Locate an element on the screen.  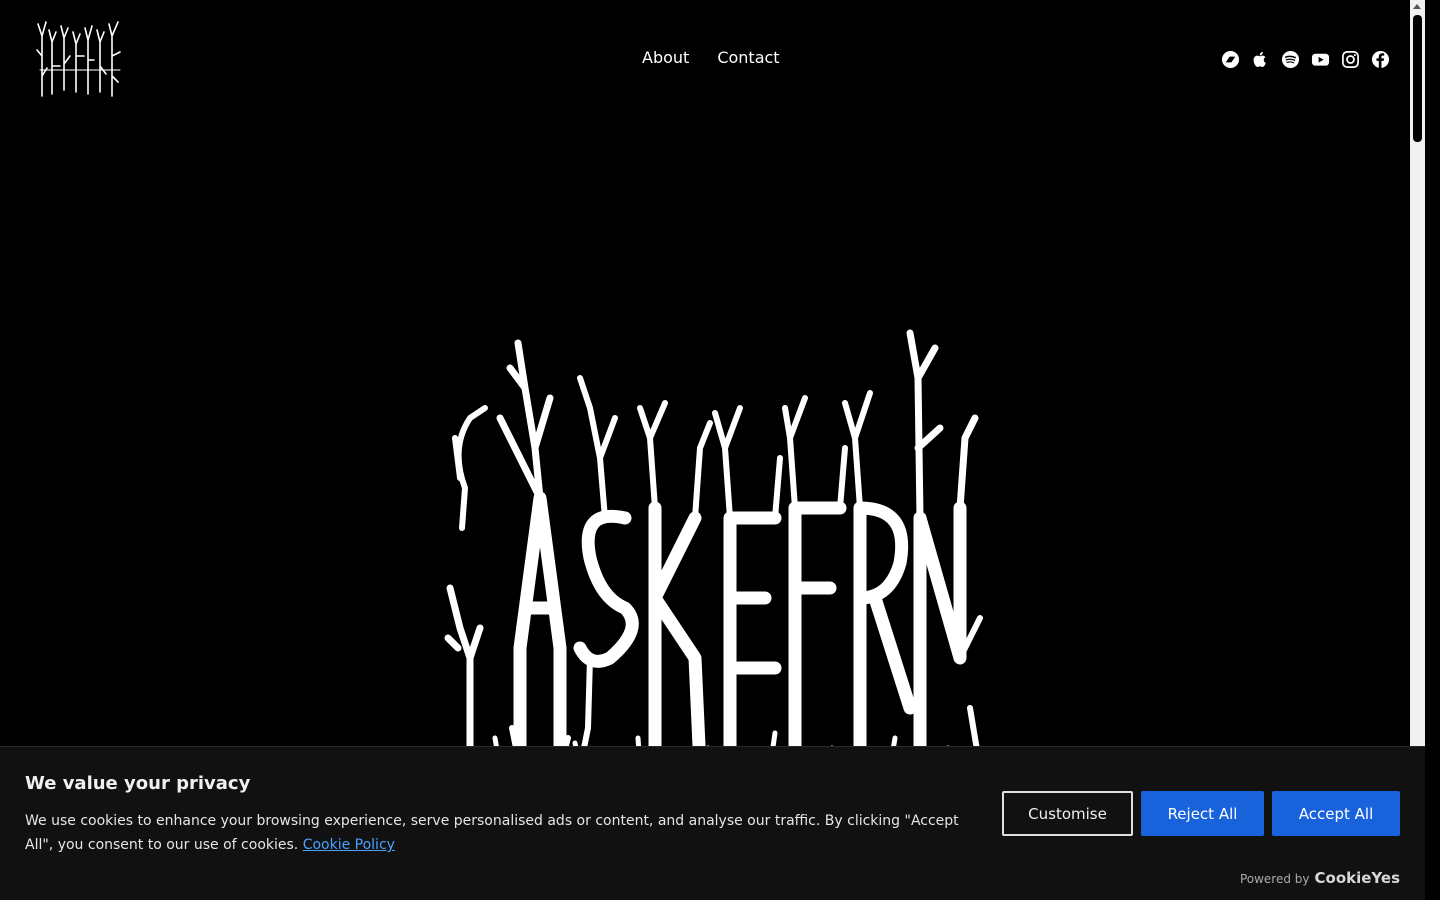
powered-by-label: Powered by is located at coordinates (1274, 879).